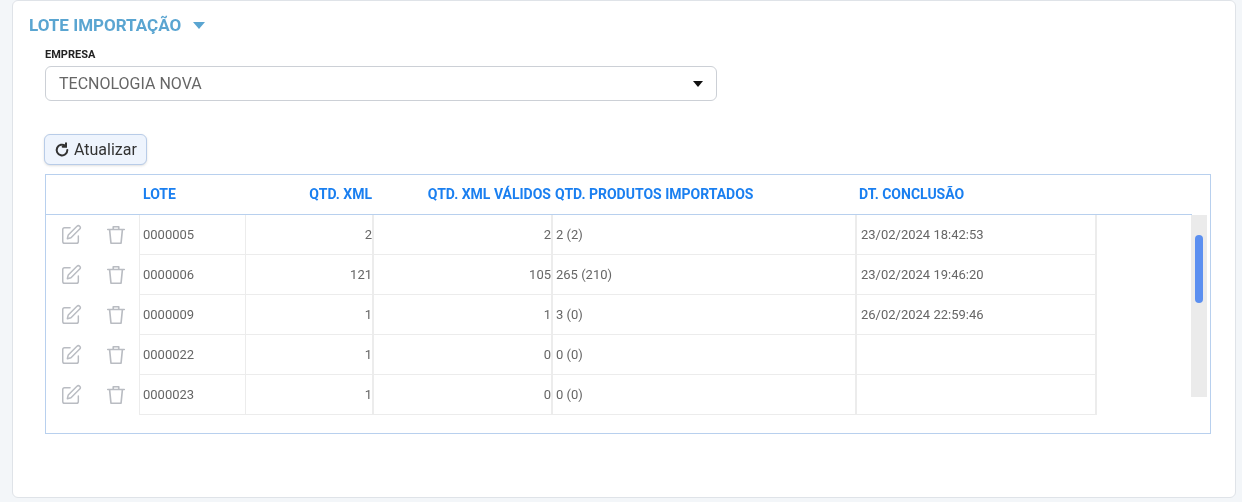  What do you see at coordinates (308, 275) in the screenshot?
I see `table-cell: 121` at bounding box center [308, 275].